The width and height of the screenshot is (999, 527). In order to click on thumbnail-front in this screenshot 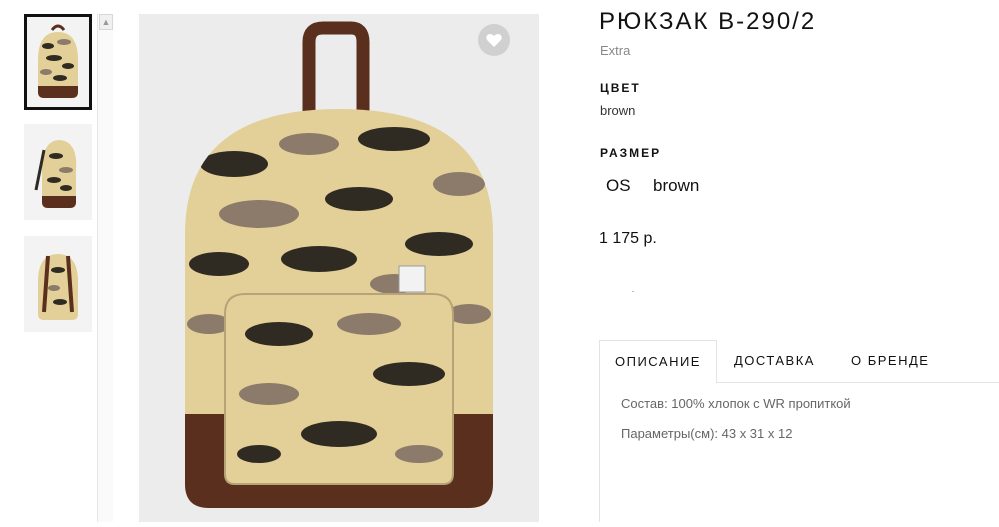, I will do `click(58, 62)`.